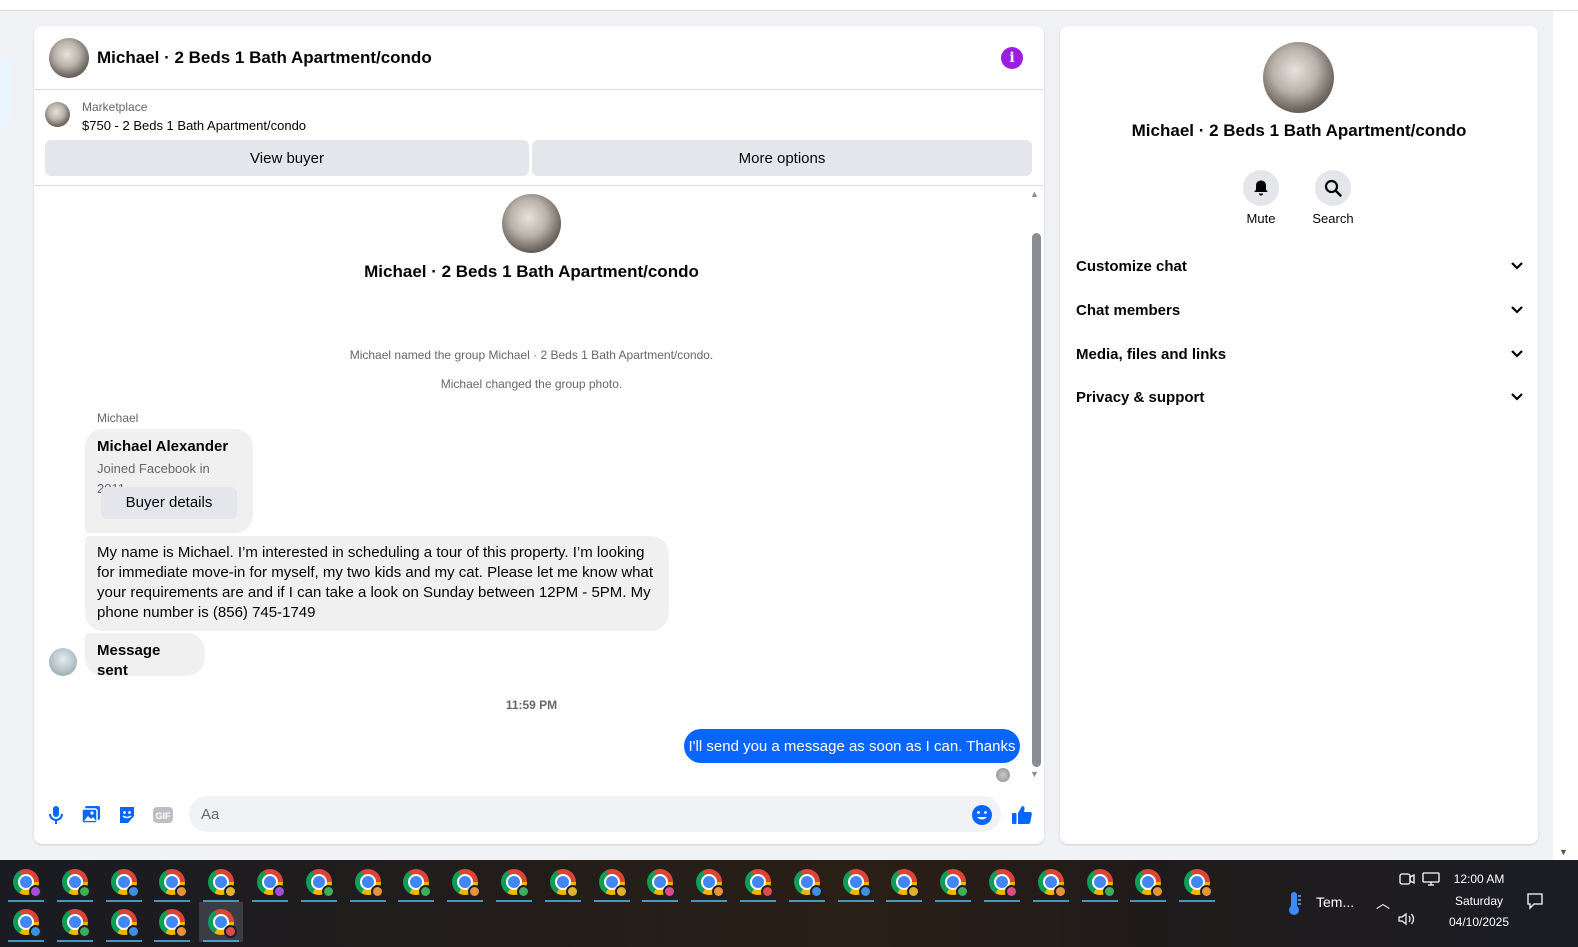 The height and width of the screenshot is (947, 1578). What do you see at coordinates (163, 446) in the screenshot?
I see `buyer-name: Michael Alexander` at bounding box center [163, 446].